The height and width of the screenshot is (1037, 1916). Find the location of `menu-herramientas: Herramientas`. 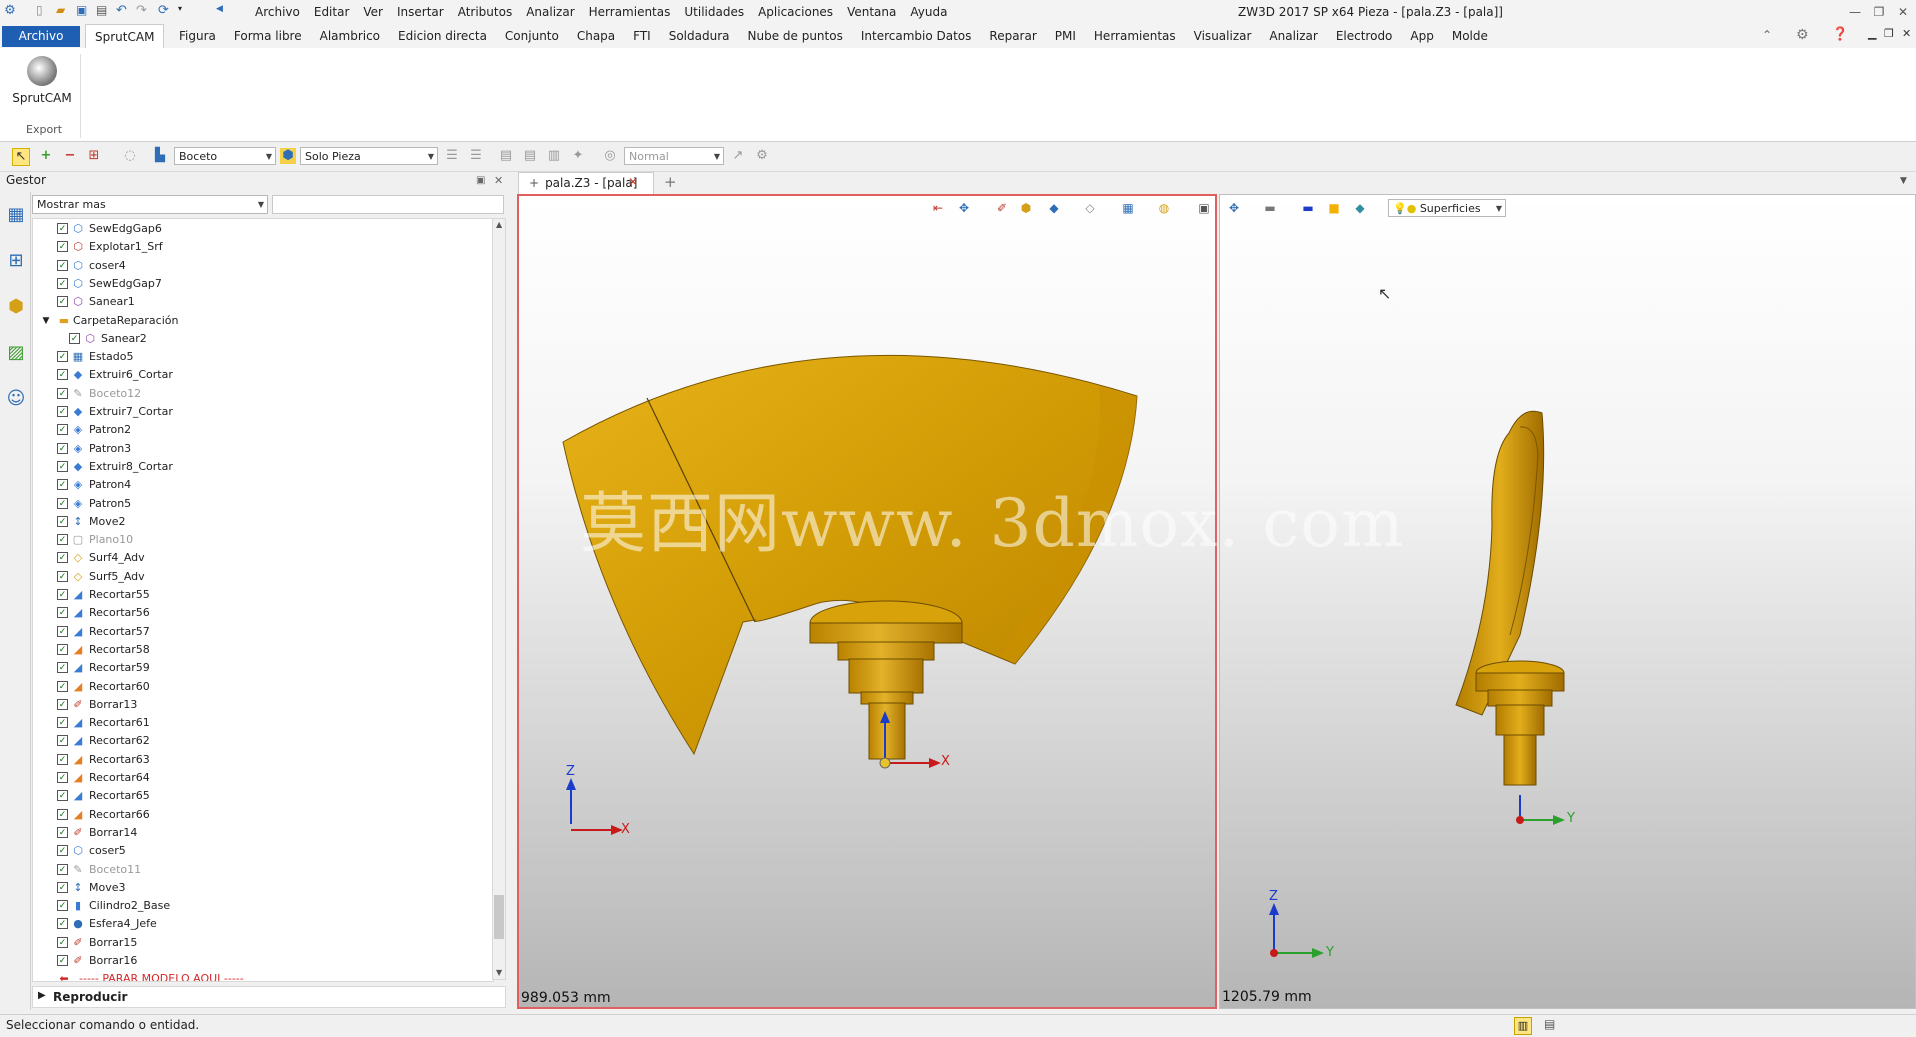

menu-herramientas: Herramientas is located at coordinates (630, 12).